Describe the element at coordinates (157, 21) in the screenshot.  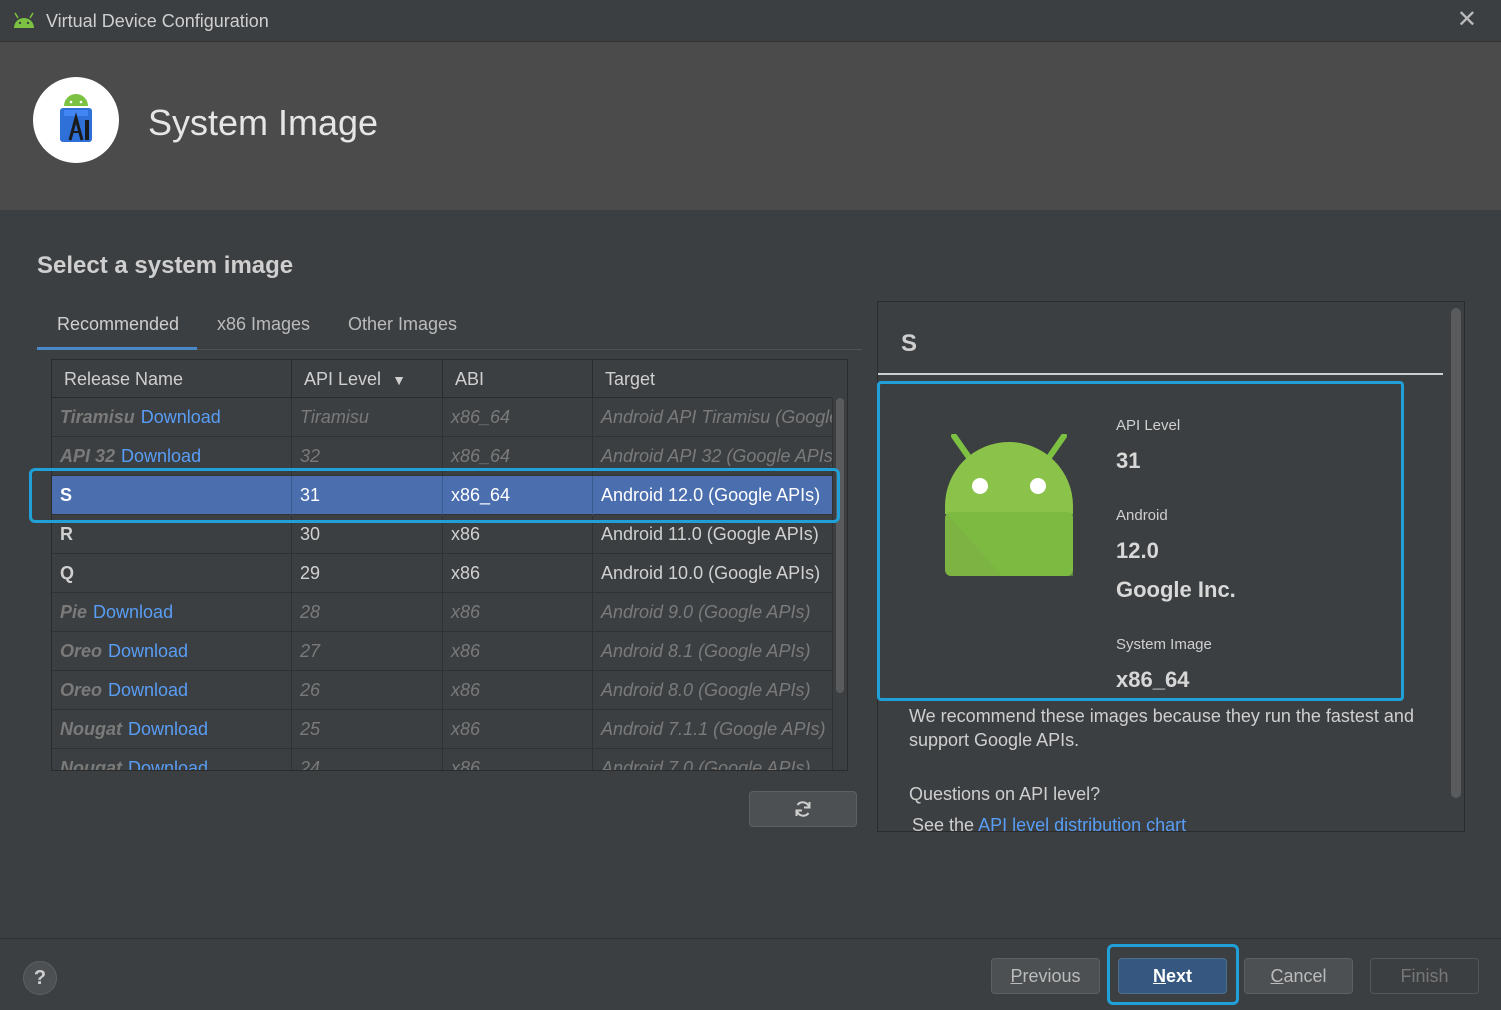
I see `window-title: Virtual Device Configuration` at that location.